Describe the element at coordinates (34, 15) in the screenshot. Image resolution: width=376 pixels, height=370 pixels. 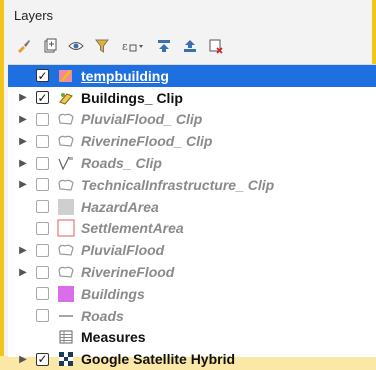
I see `panel-title: Layers` at that location.